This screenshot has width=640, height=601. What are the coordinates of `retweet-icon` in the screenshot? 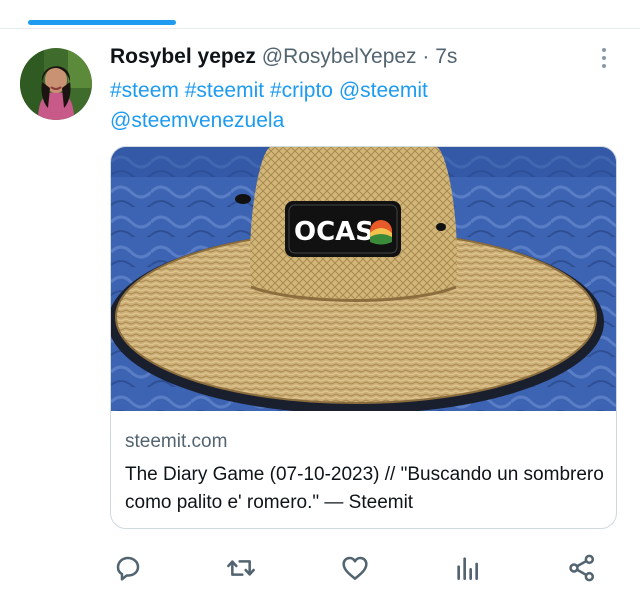 It's located at (241, 568).